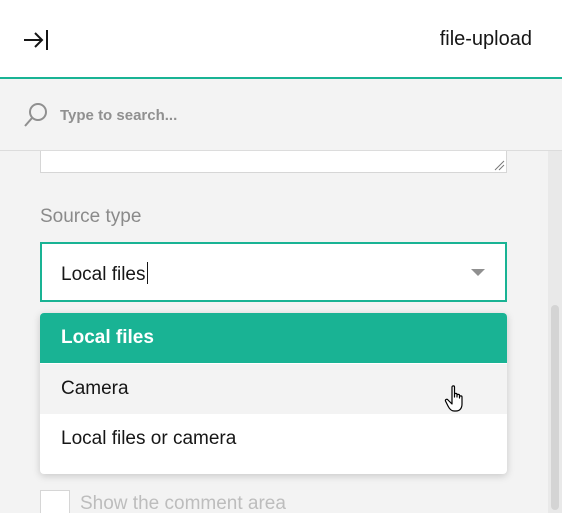 Image resolution: width=562 pixels, height=513 pixels. I want to click on panel-title: file-upload, so click(485, 39).